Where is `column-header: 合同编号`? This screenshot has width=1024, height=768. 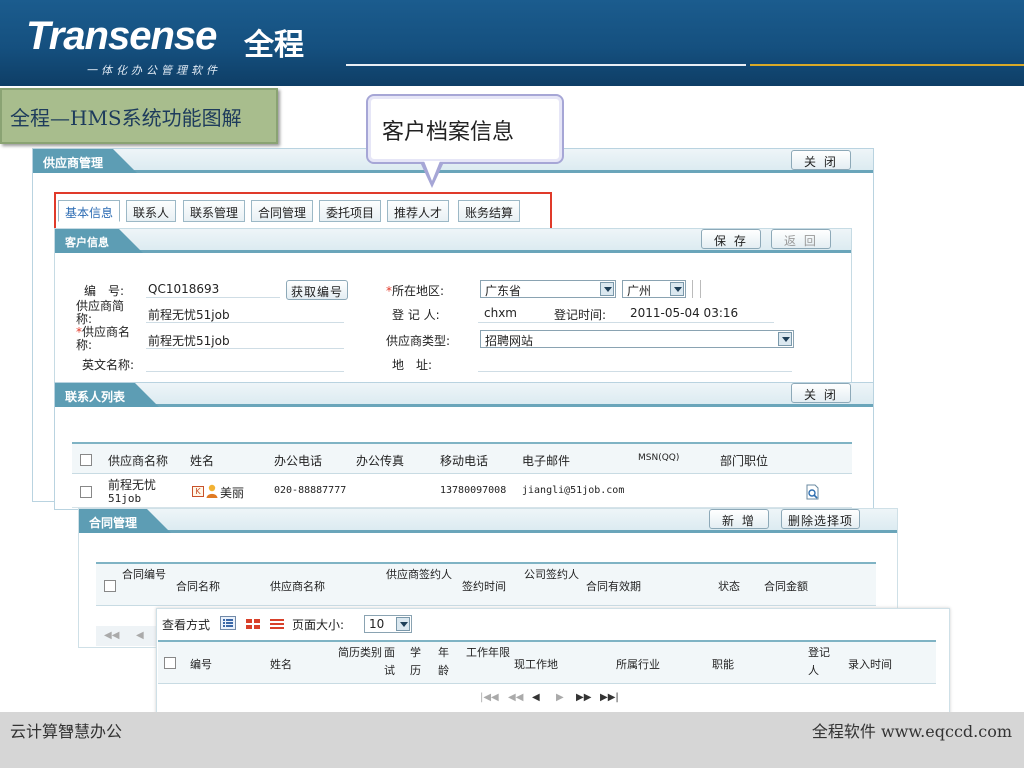
column-header: 合同编号 is located at coordinates (144, 574).